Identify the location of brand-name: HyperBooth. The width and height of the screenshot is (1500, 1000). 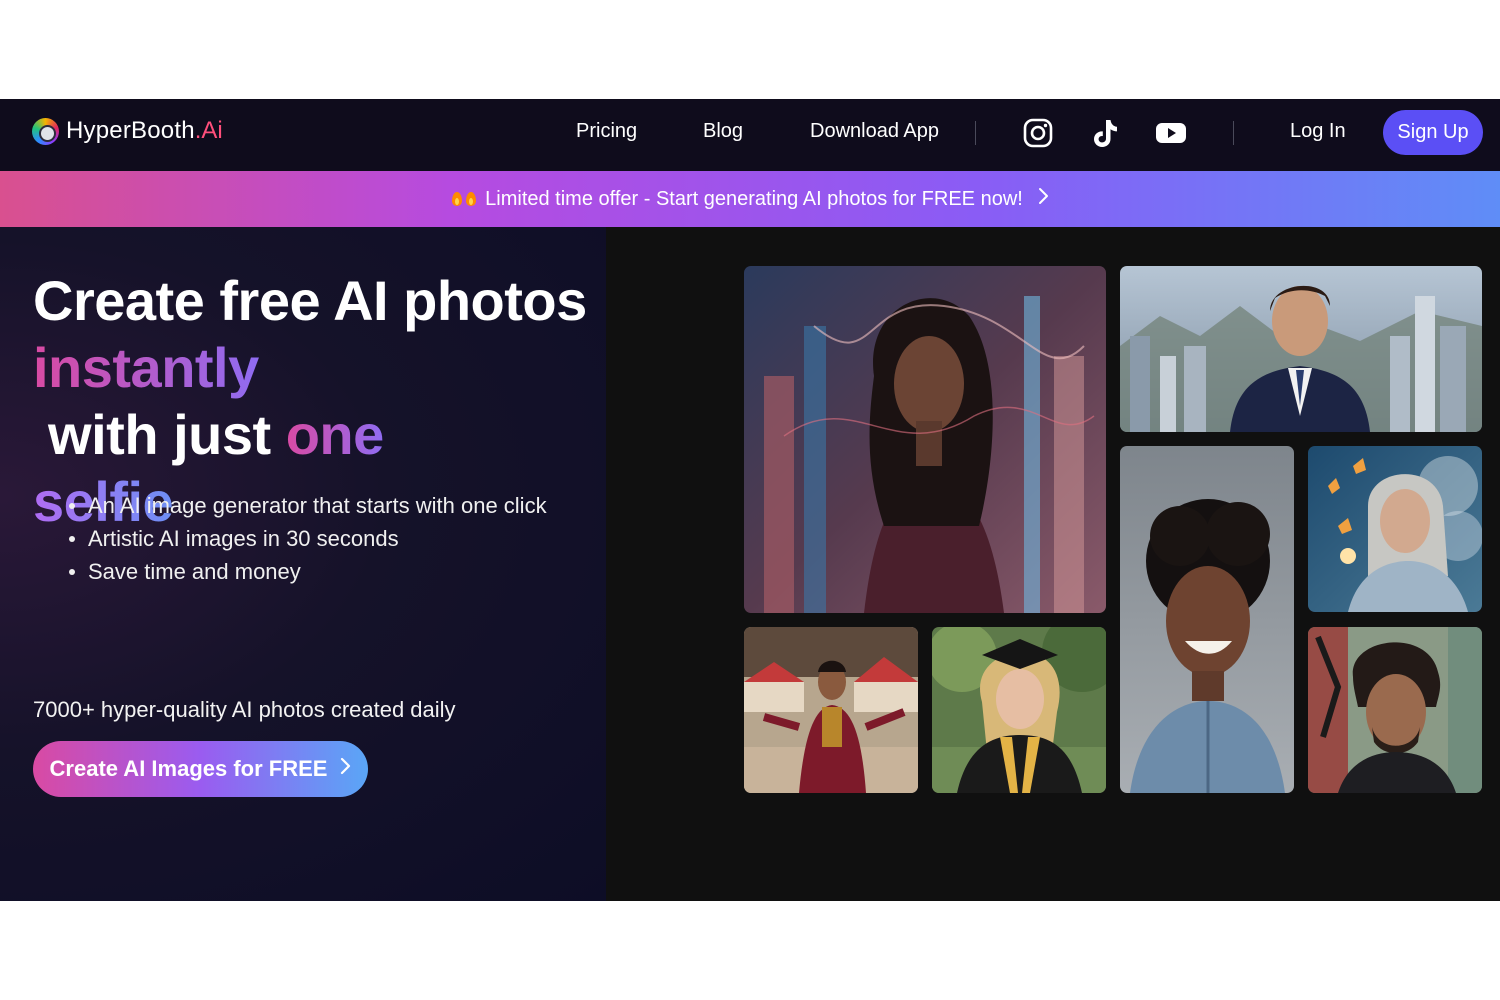
(130, 130).